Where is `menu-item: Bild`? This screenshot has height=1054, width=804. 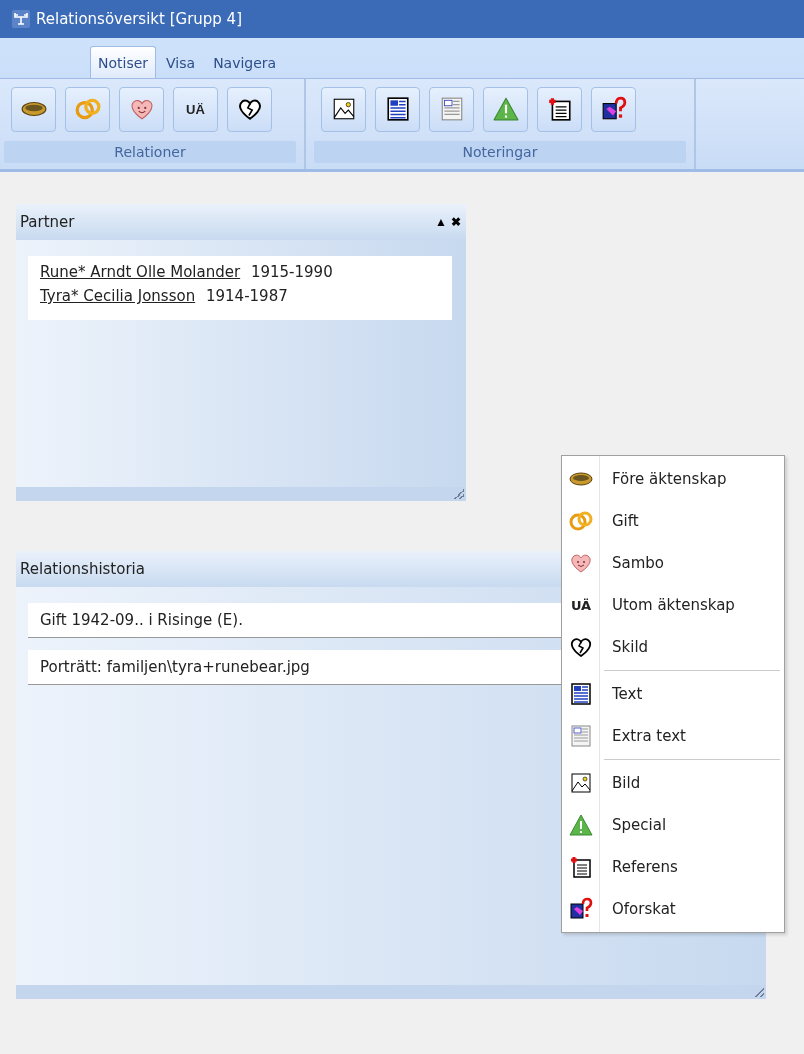 menu-item: Bild is located at coordinates (673, 783).